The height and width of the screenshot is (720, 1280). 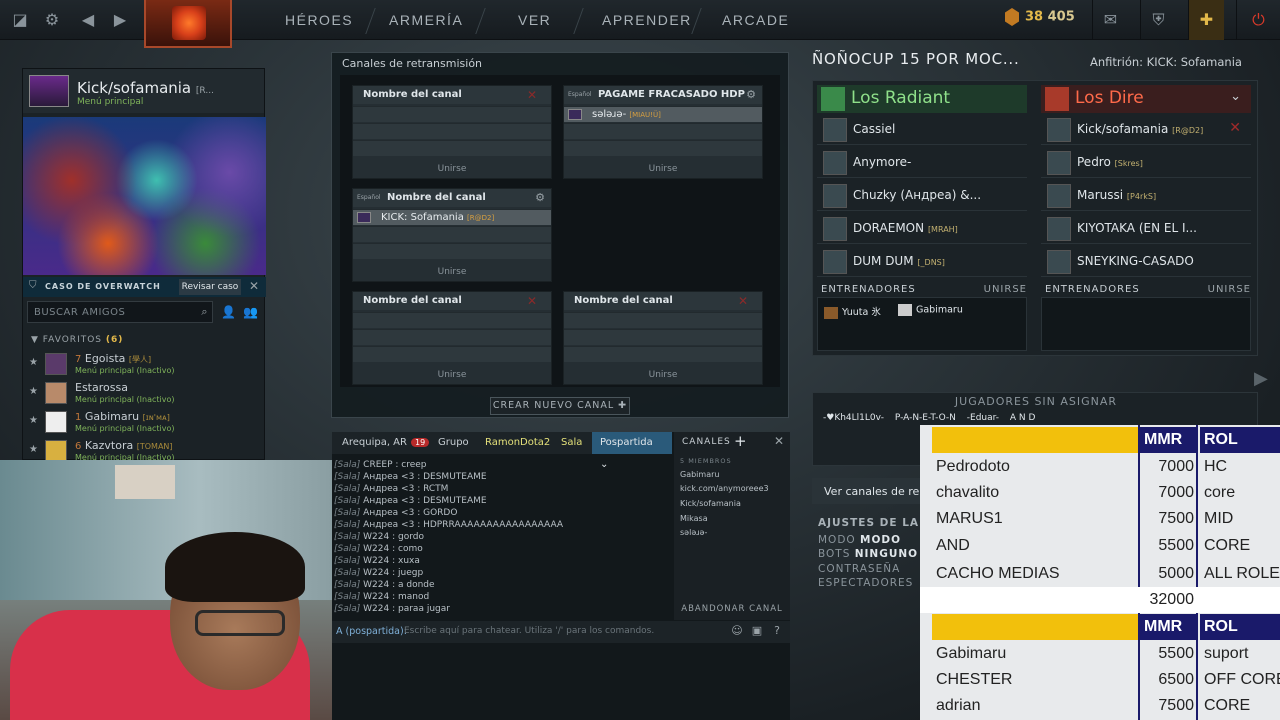 What do you see at coordinates (1146, 163) in the screenshot?
I see `dire-player-slot: Pedro [Skres]` at bounding box center [1146, 163].